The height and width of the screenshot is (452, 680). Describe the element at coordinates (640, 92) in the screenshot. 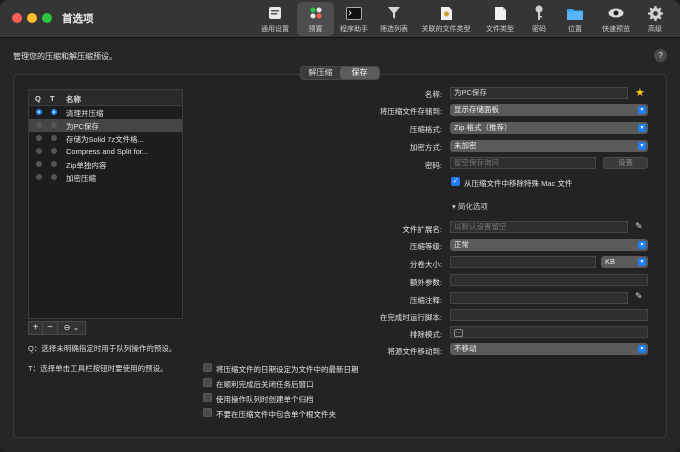

I see `star-icon: ★` at that location.